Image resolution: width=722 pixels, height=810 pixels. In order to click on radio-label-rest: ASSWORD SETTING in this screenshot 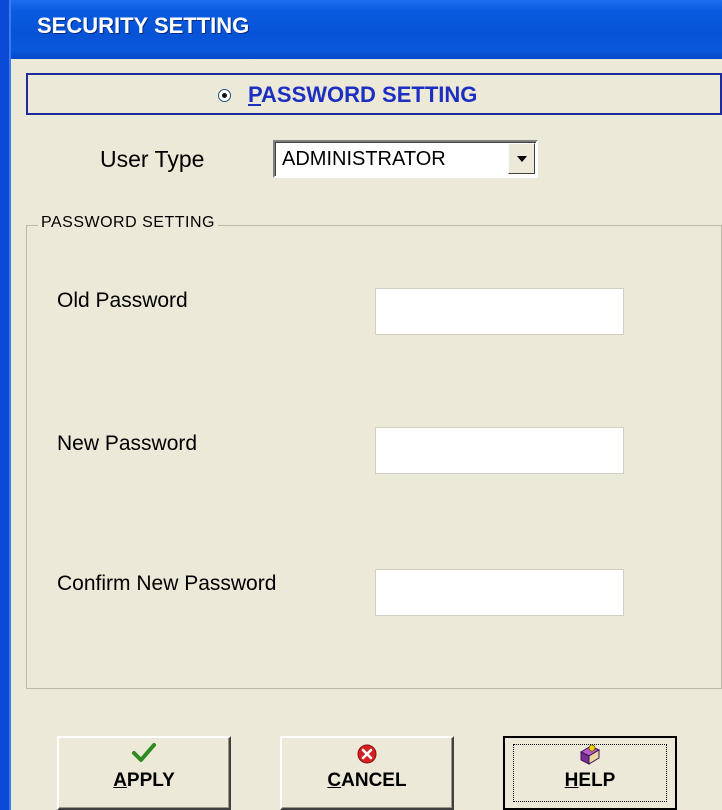, I will do `click(369, 94)`.